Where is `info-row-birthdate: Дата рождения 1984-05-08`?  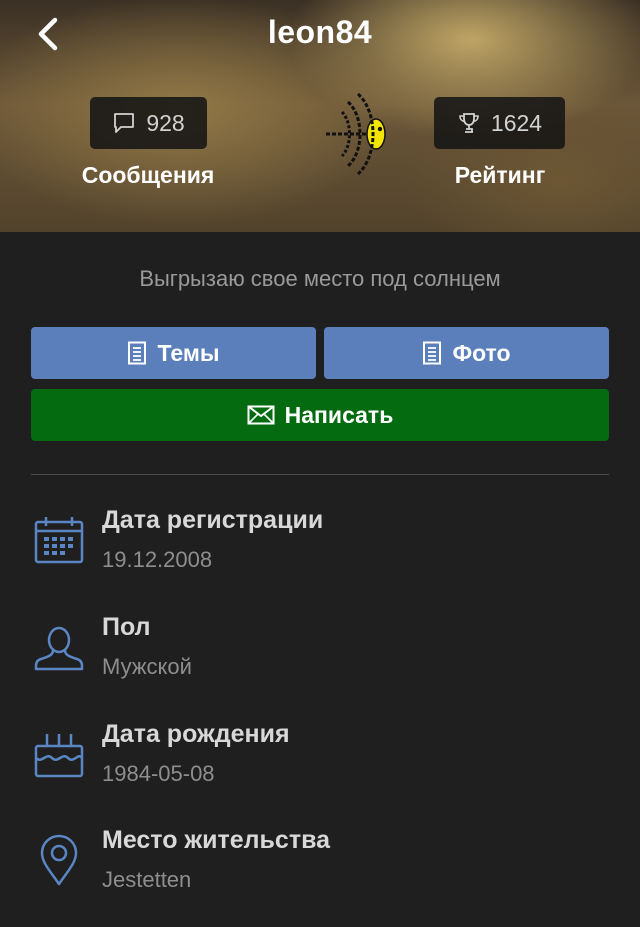 info-row-birthdate: Дата рождения 1984-05-08 is located at coordinates (320, 765).